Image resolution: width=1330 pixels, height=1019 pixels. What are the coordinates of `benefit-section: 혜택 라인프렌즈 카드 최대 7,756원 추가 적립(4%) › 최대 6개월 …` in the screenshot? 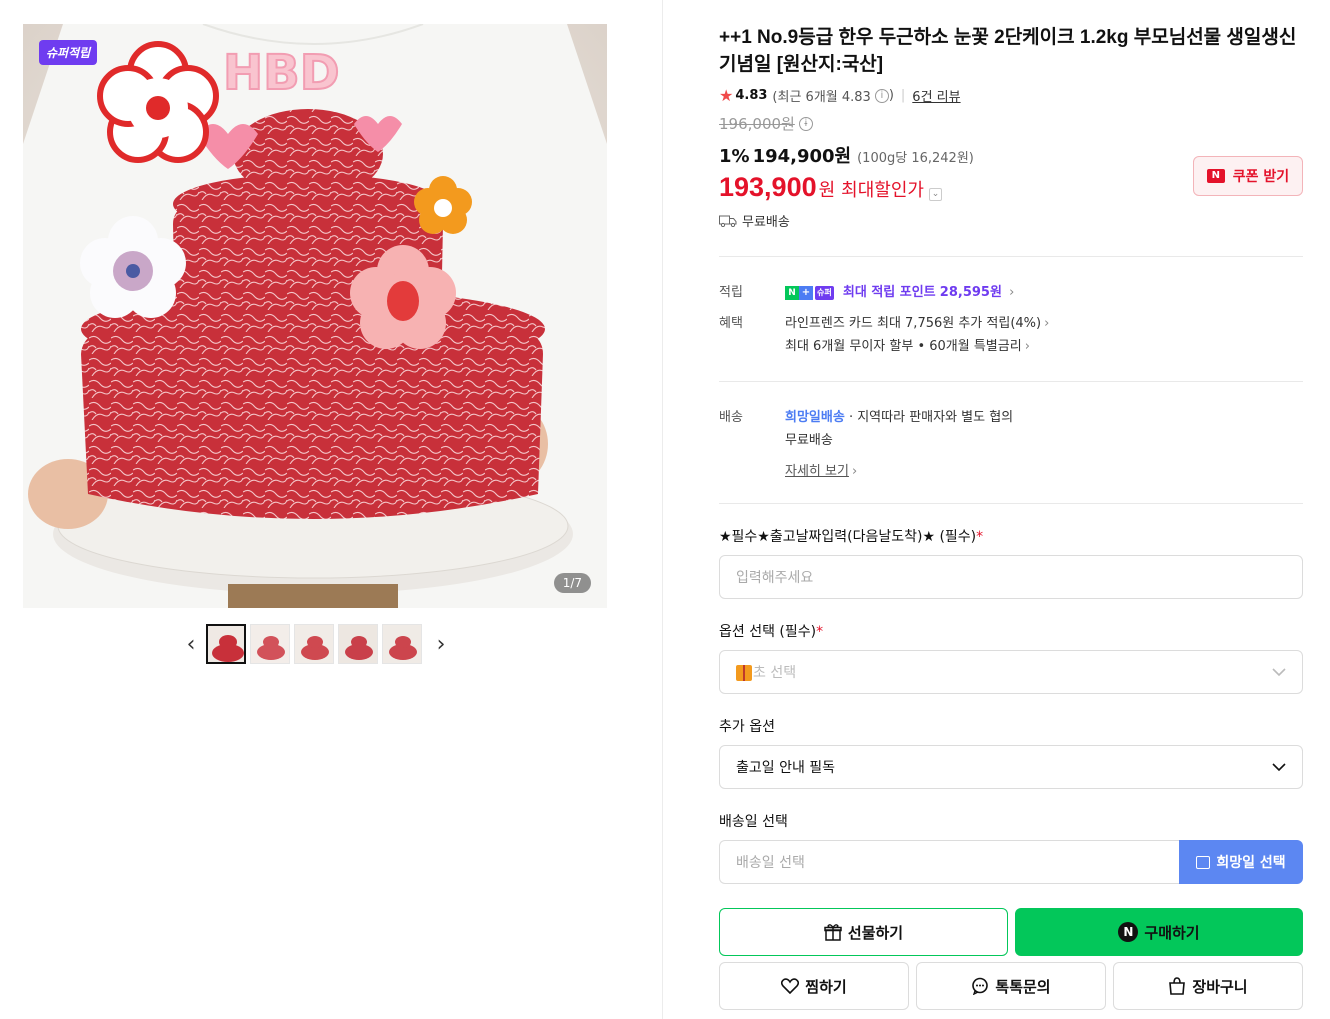 It's located at (1011, 335).